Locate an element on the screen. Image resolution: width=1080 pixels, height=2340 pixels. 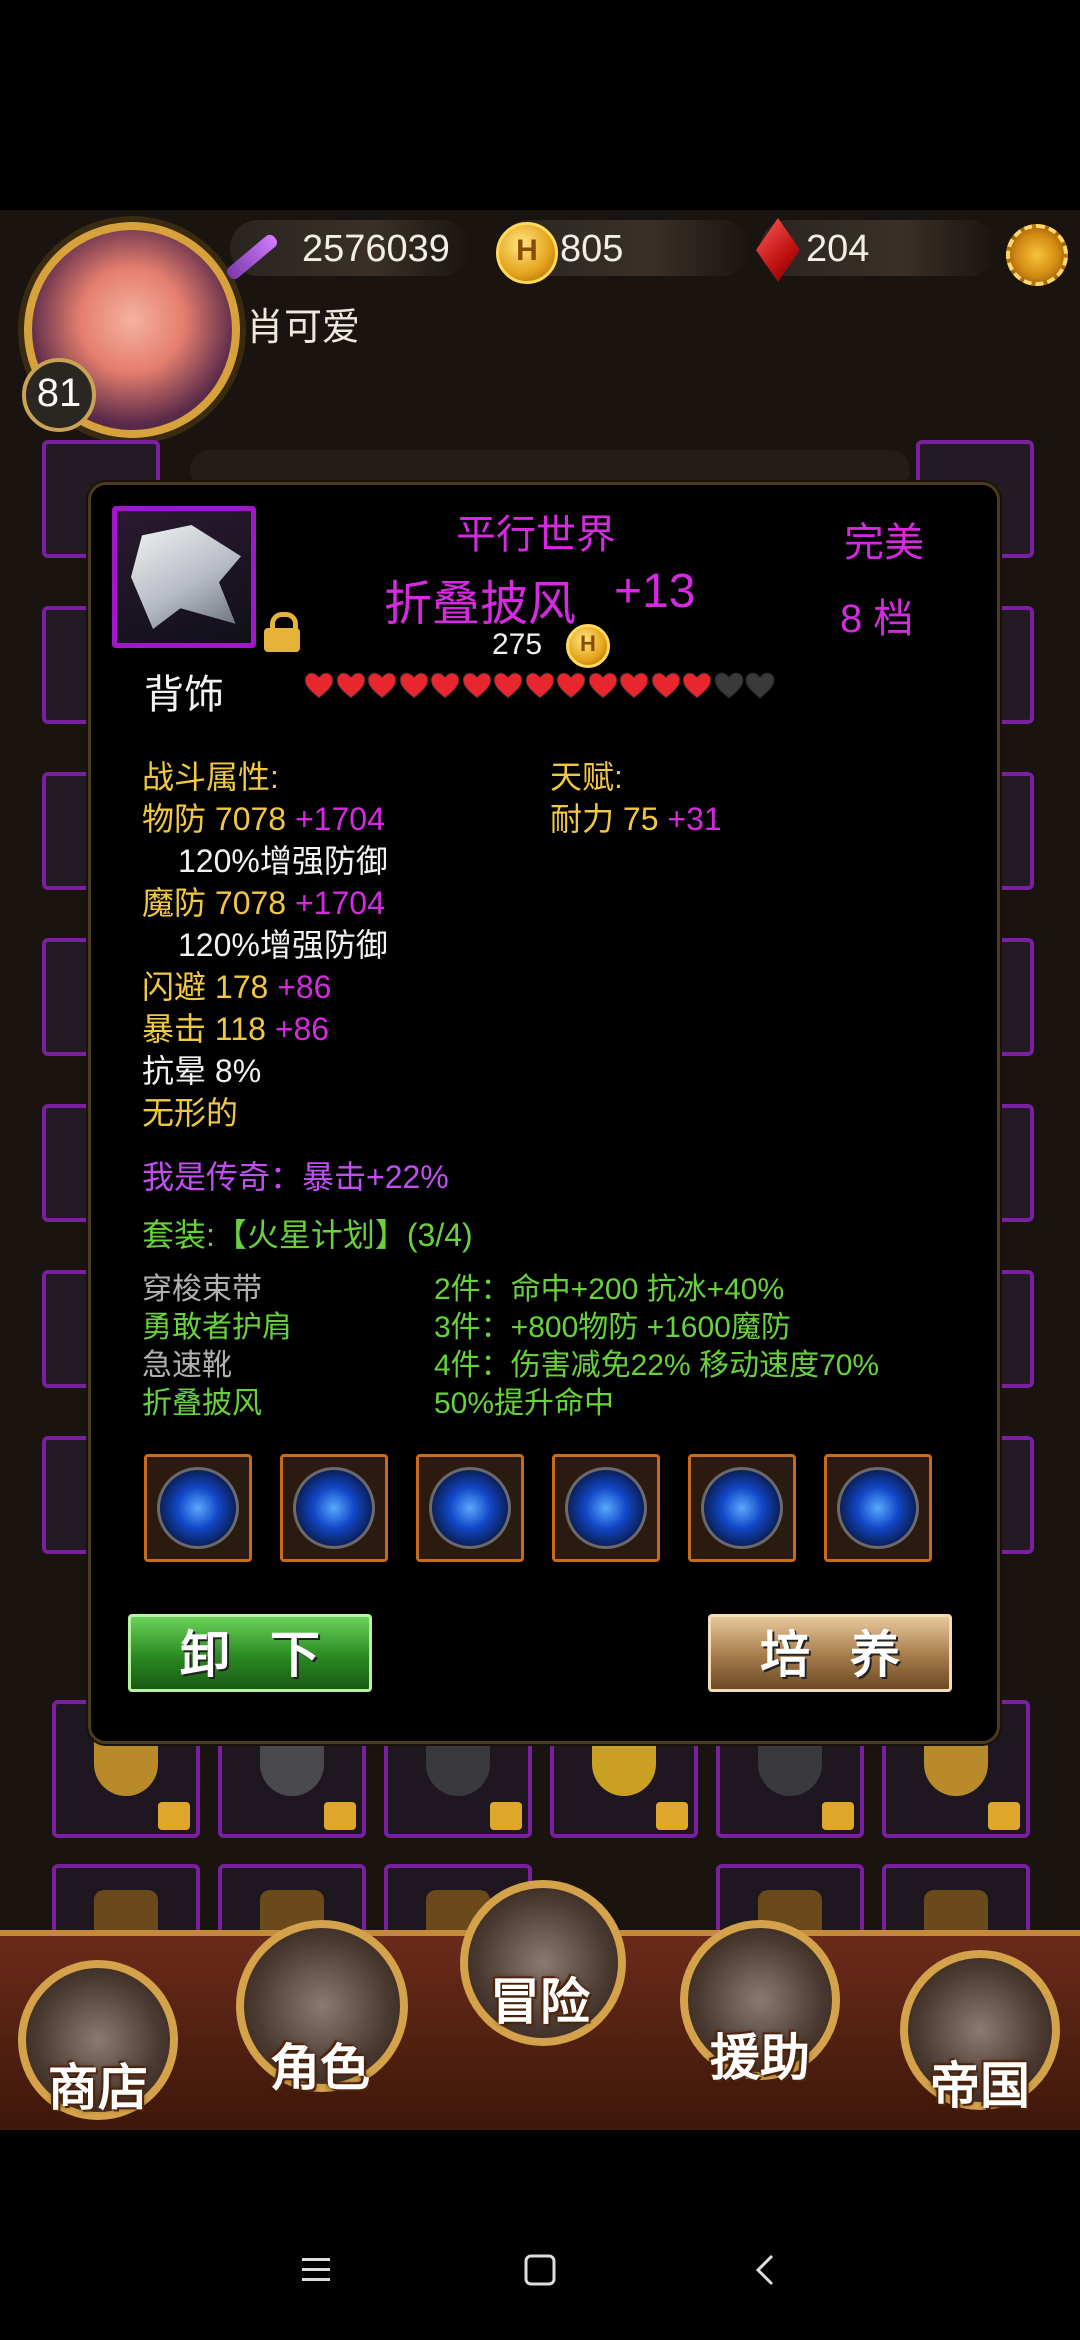
stat-phys-def-note: 120%增强防御 is located at coordinates (283, 861).